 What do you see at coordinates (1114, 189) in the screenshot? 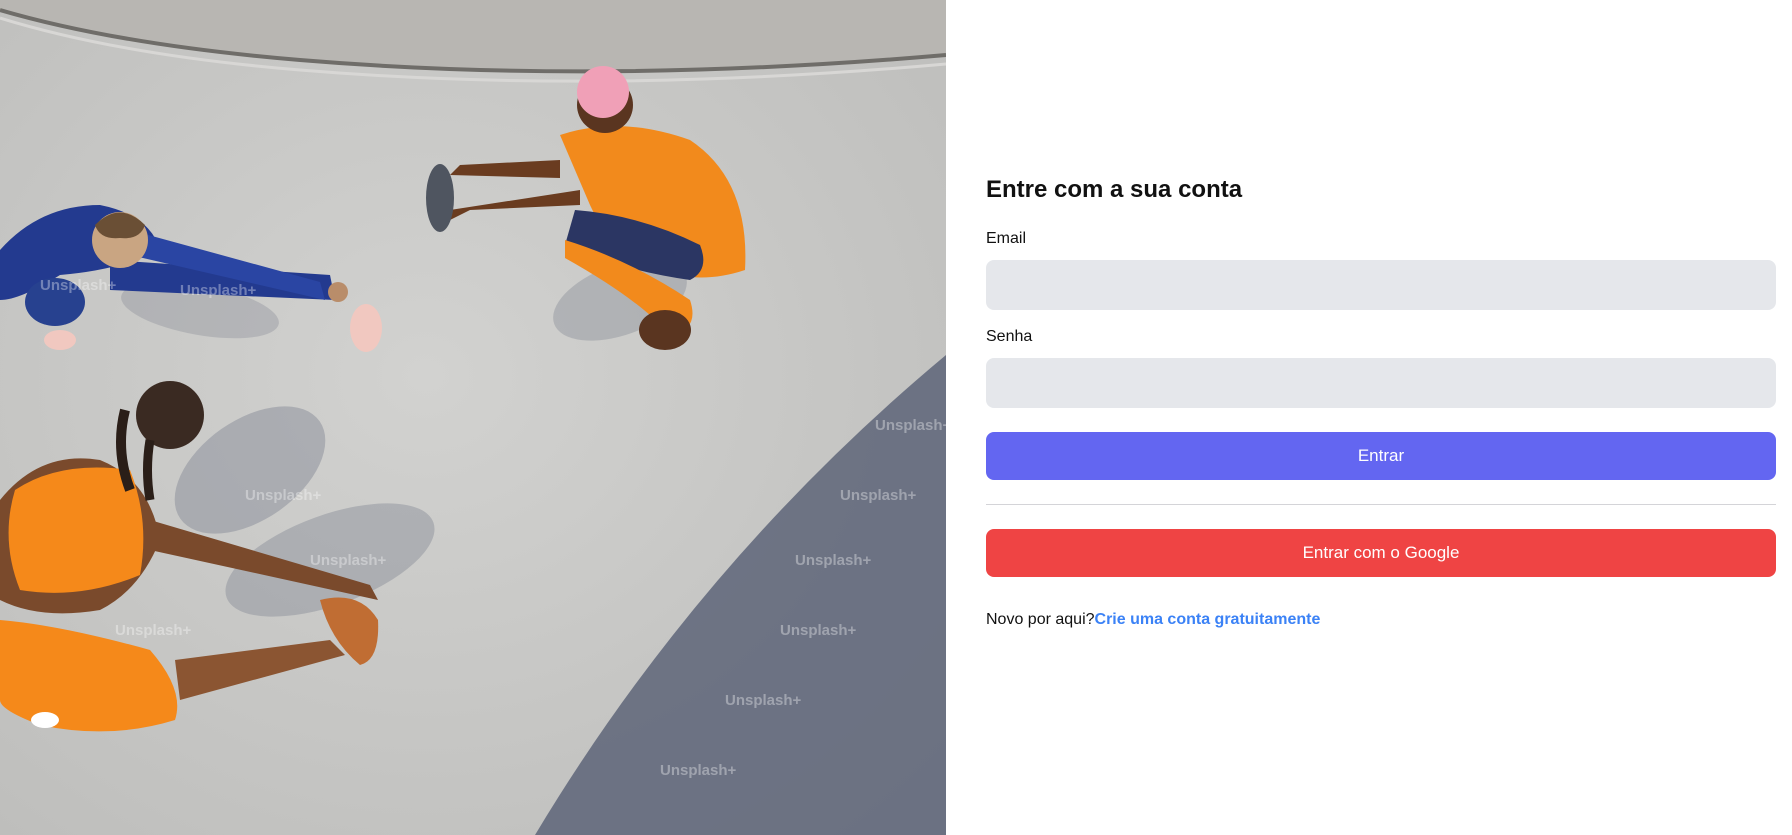
I see `login-title: Entre com a sua conta` at bounding box center [1114, 189].